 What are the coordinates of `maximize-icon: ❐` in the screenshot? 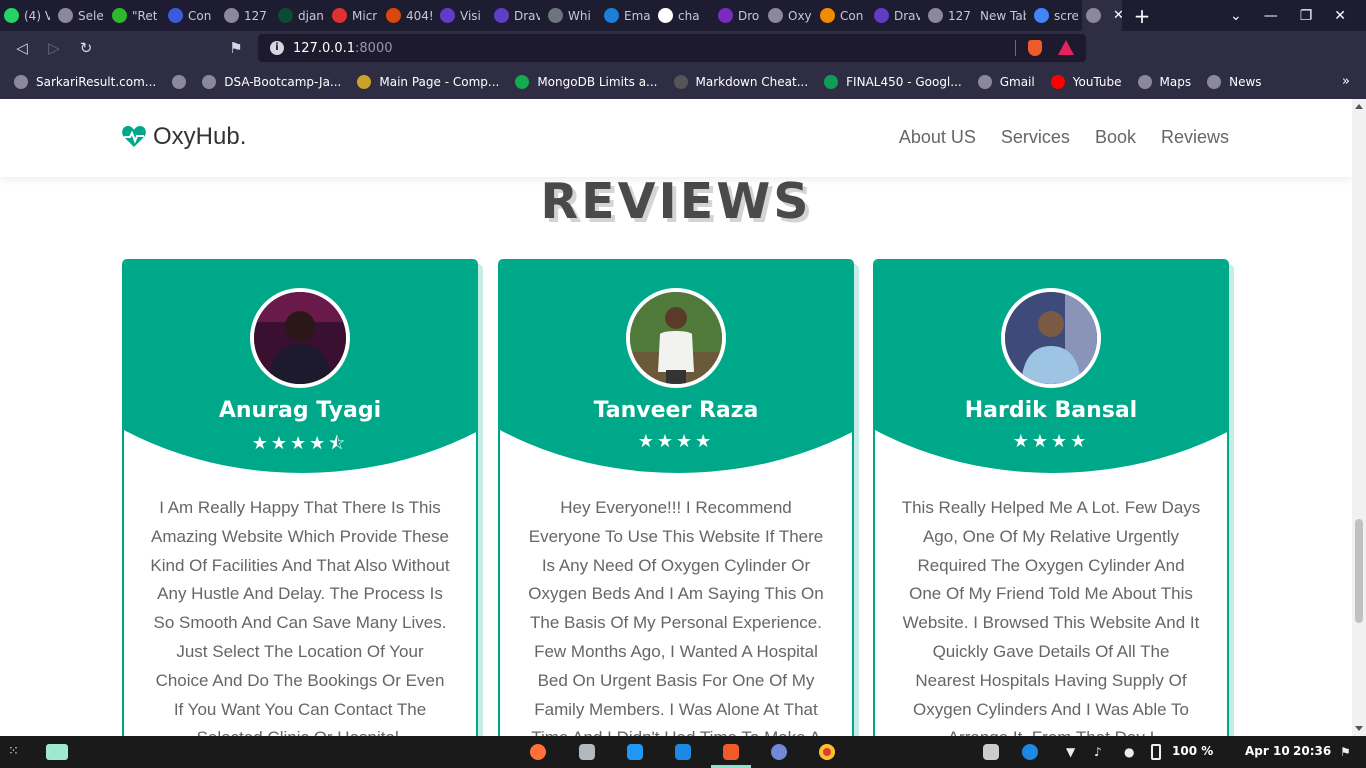 It's located at (1306, 16).